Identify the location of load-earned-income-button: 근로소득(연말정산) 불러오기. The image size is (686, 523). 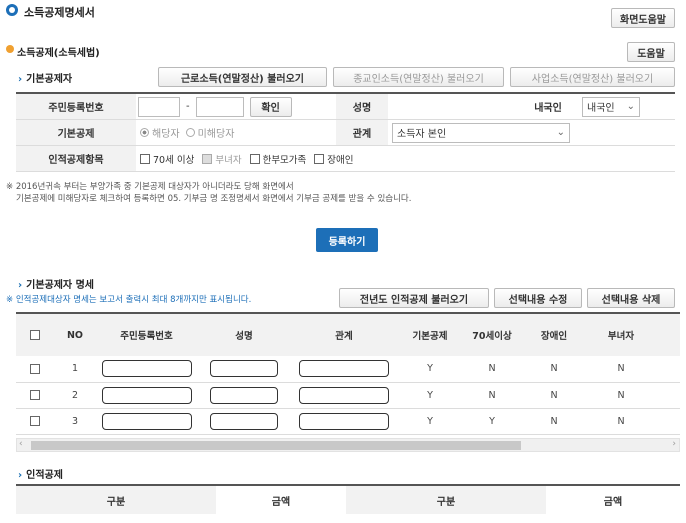
(242, 77).